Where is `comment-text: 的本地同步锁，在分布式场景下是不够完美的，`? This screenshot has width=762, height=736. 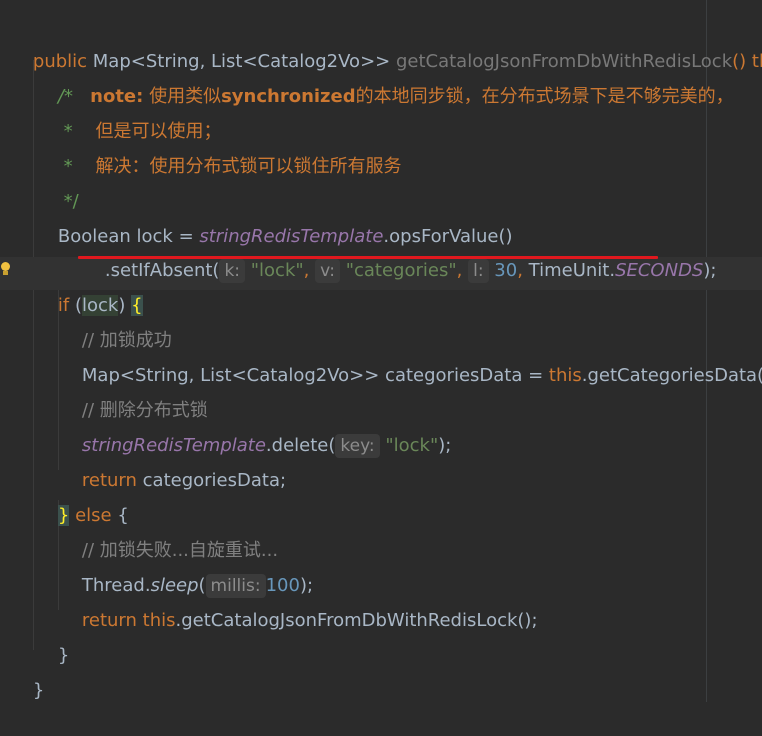
comment-text: 的本地同步锁，在分布式场景下是不够完美的， is located at coordinates (544, 96).